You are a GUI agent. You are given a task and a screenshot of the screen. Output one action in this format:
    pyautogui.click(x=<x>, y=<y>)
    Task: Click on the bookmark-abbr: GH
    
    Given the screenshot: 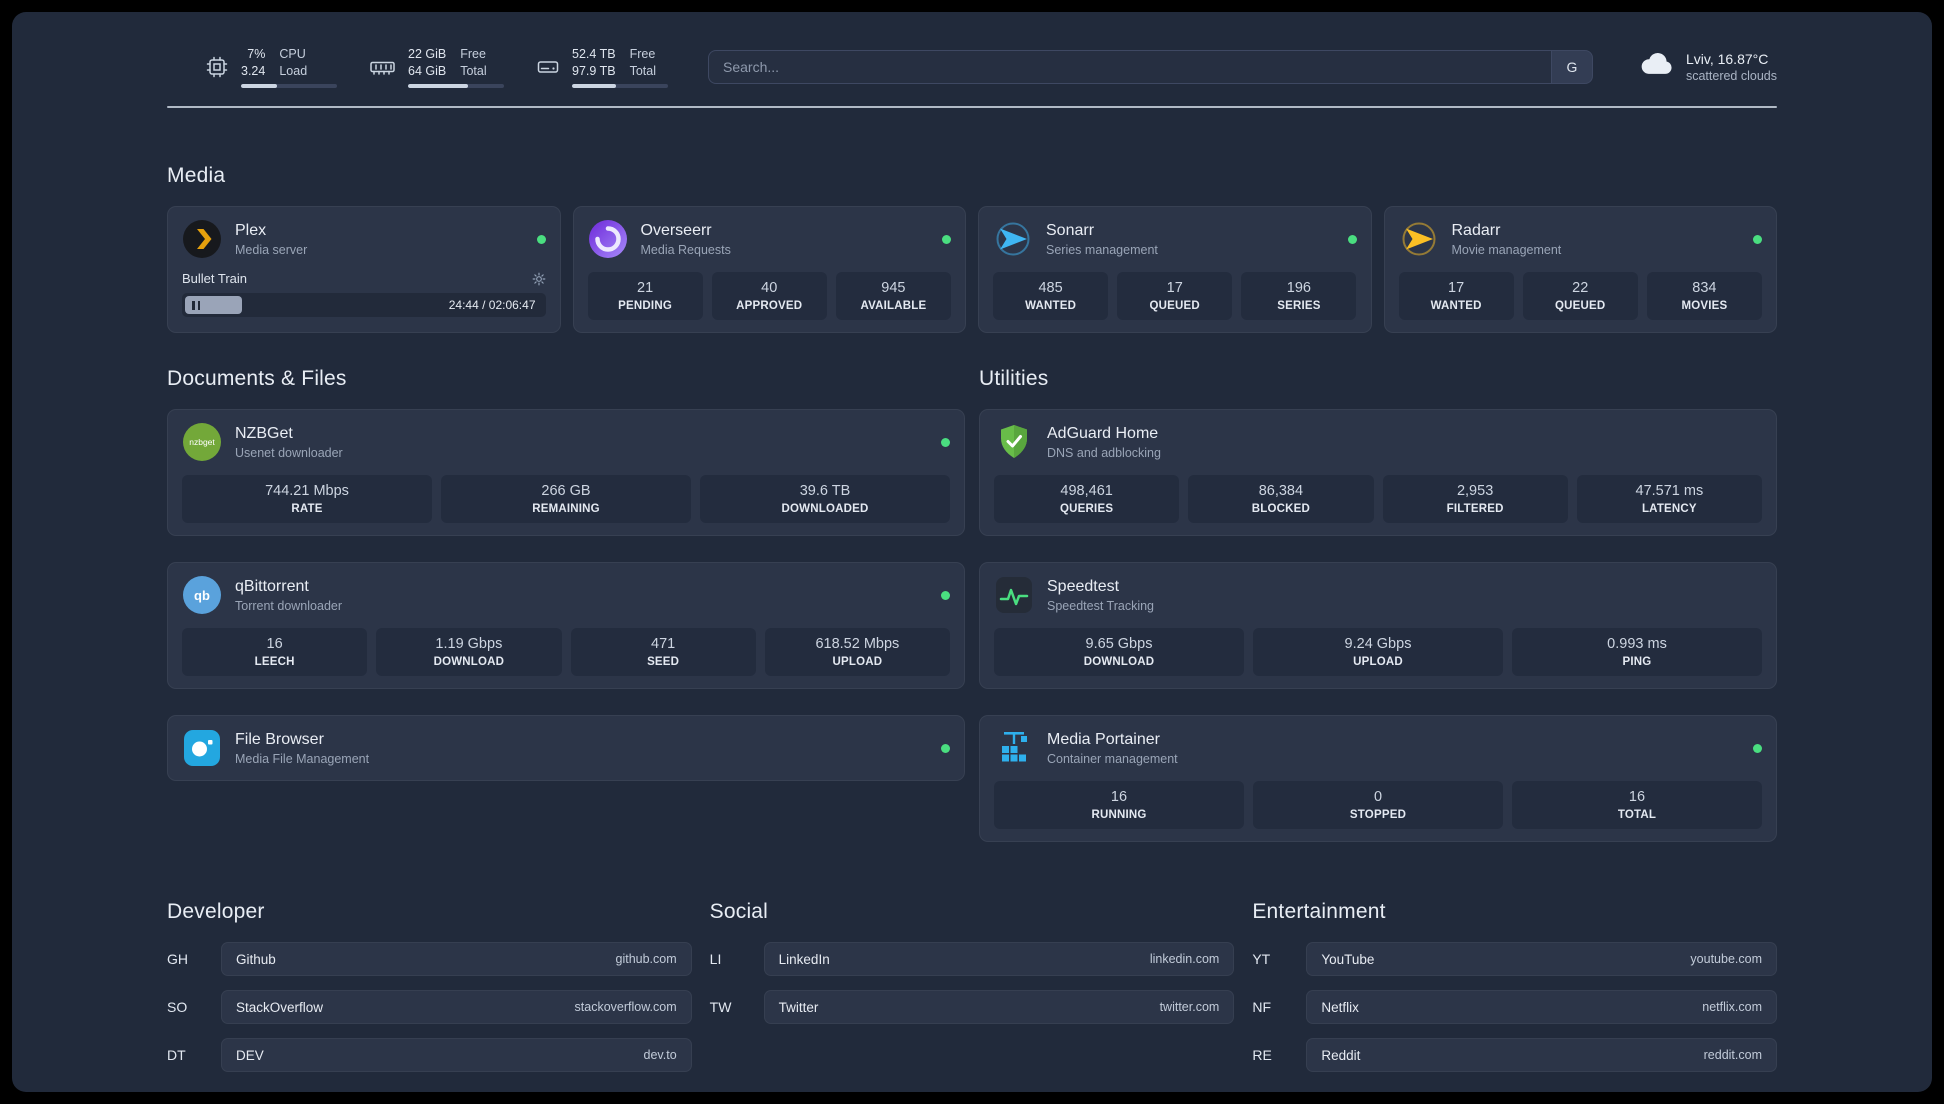 What is the action you would take?
    pyautogui.click(x=177, y=959)
    